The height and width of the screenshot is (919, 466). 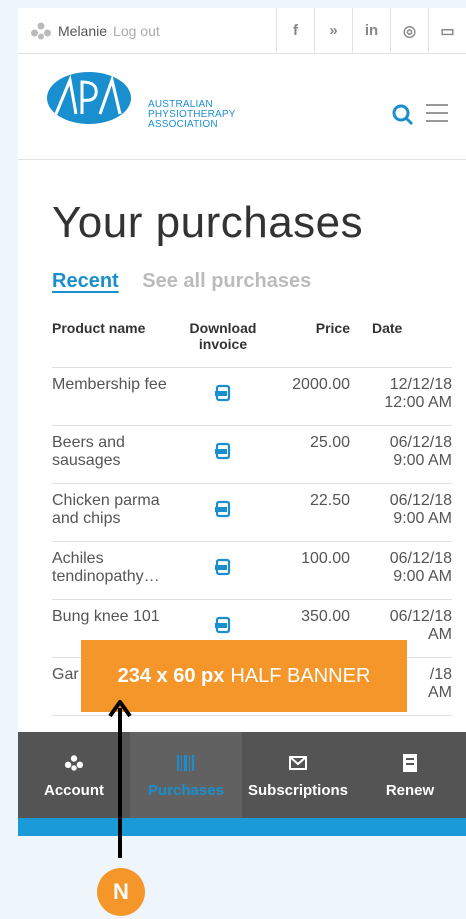 What do you see at coordinates (120, 779) in the screenshot?
I see `annotation-arrow-icon` at bounding box center [120, 779].